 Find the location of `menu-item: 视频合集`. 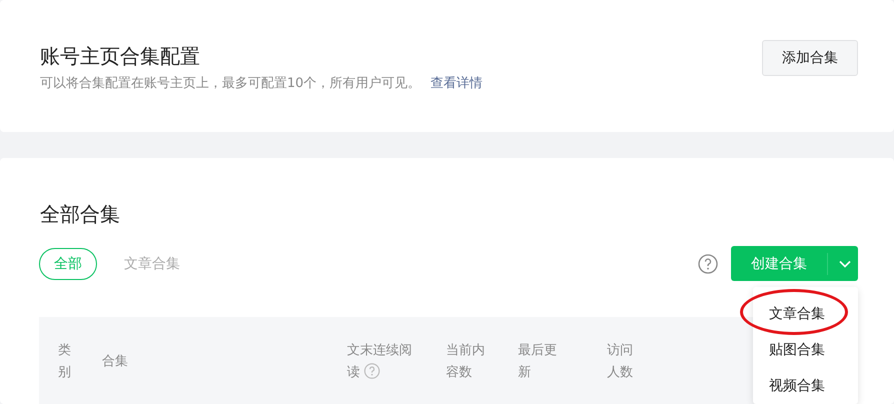

menu-item: 视频合集 is located at coordinates (805, 386).